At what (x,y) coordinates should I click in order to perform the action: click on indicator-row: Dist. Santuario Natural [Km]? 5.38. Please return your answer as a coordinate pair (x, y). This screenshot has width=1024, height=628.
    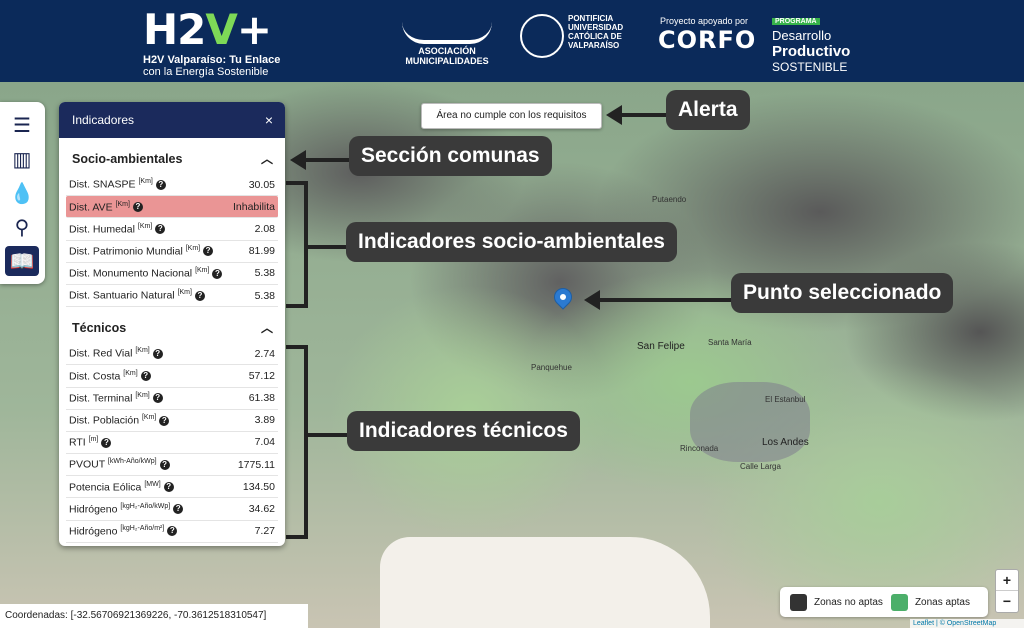
    Looking at the image, I should click on (172, 296).